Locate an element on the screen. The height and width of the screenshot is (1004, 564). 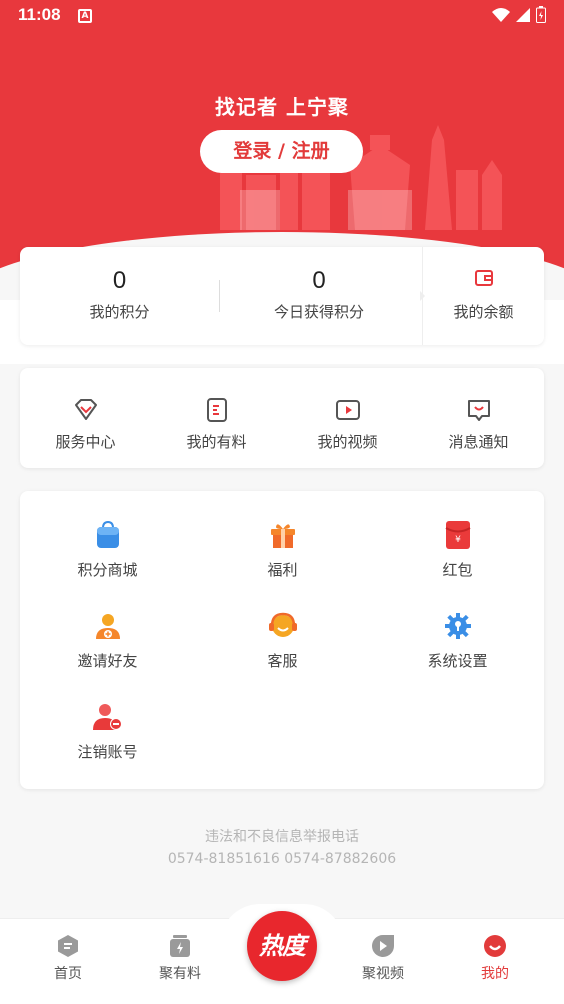
play-icon is located at coordinates (383, 946).